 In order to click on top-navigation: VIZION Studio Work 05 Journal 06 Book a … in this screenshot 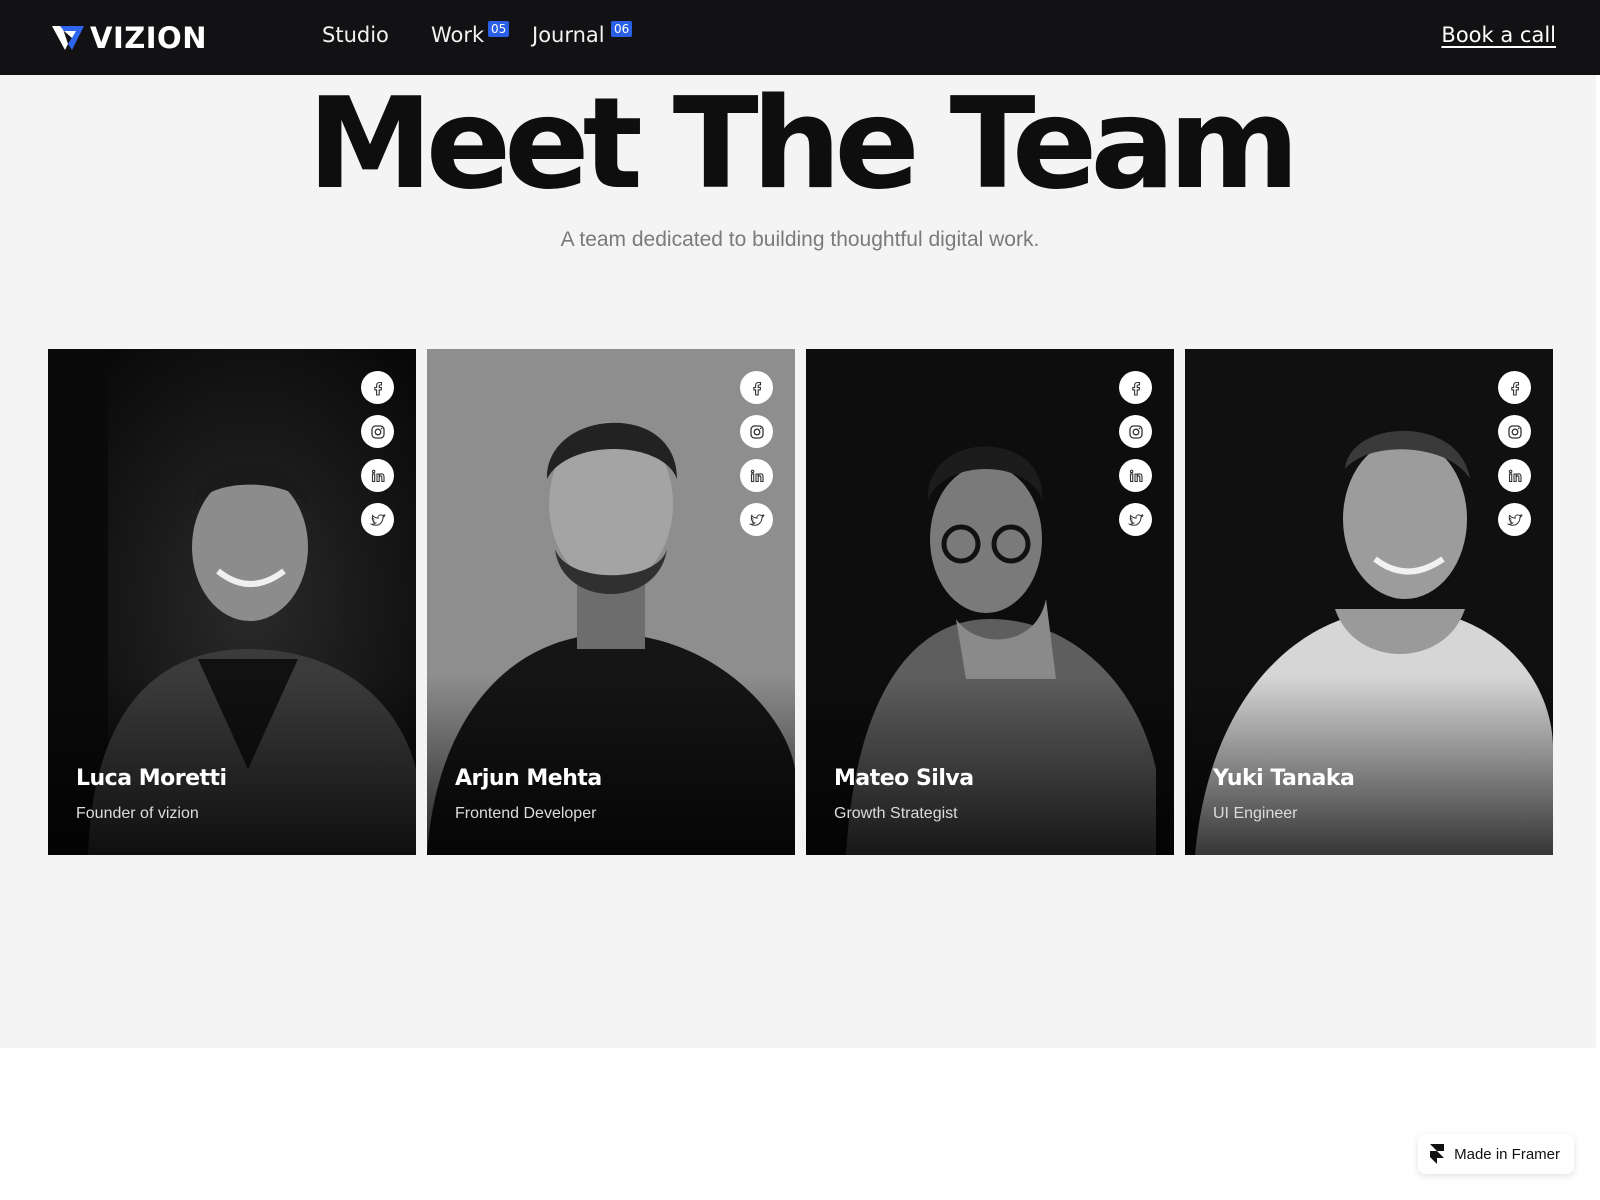, I will do `click(800, 37)`.